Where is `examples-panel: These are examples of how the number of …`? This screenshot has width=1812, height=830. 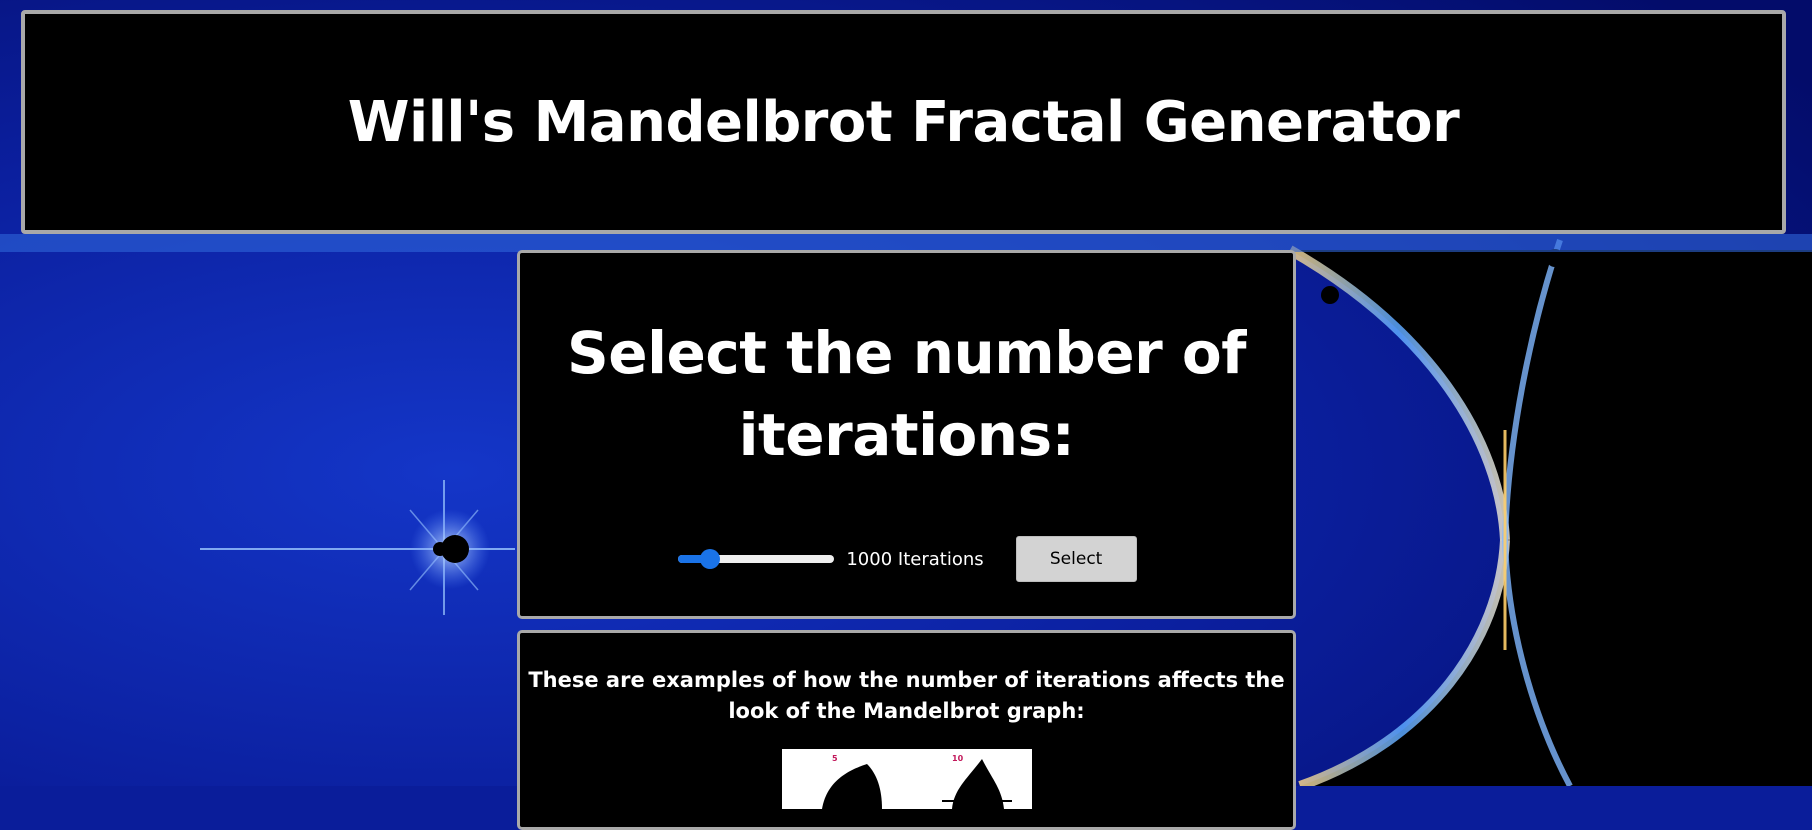
examples-panel: These are examples of how the number of … is located at coordinates (906, 730).